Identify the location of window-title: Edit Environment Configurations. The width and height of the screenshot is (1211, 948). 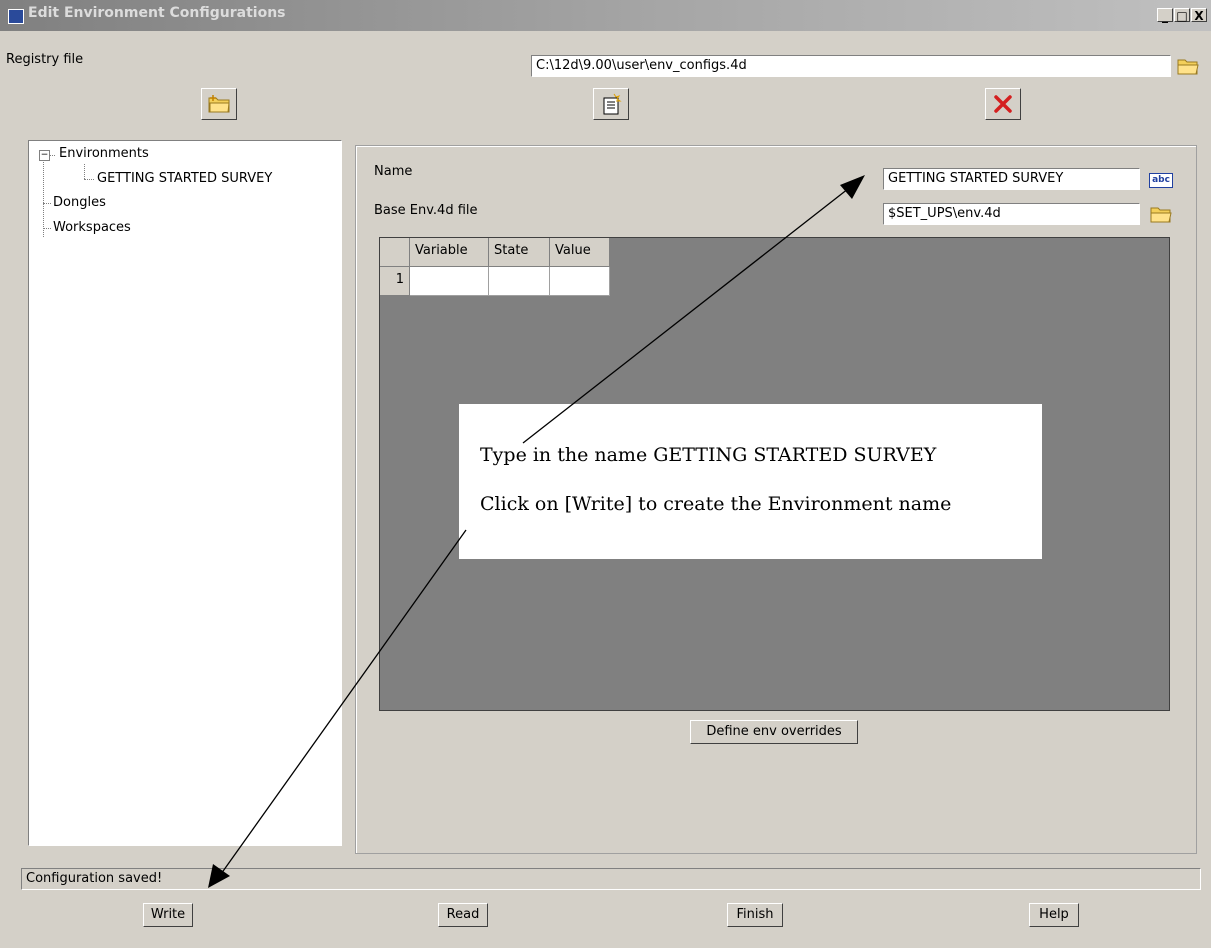
(157, 13).